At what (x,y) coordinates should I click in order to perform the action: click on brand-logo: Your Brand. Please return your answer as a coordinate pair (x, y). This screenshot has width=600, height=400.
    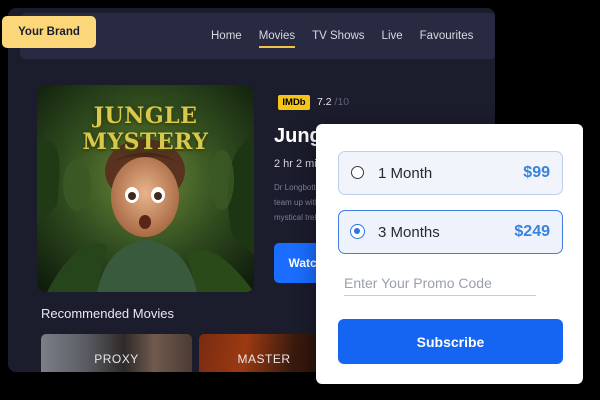
    Looking at the image, I should click on (49, 32).